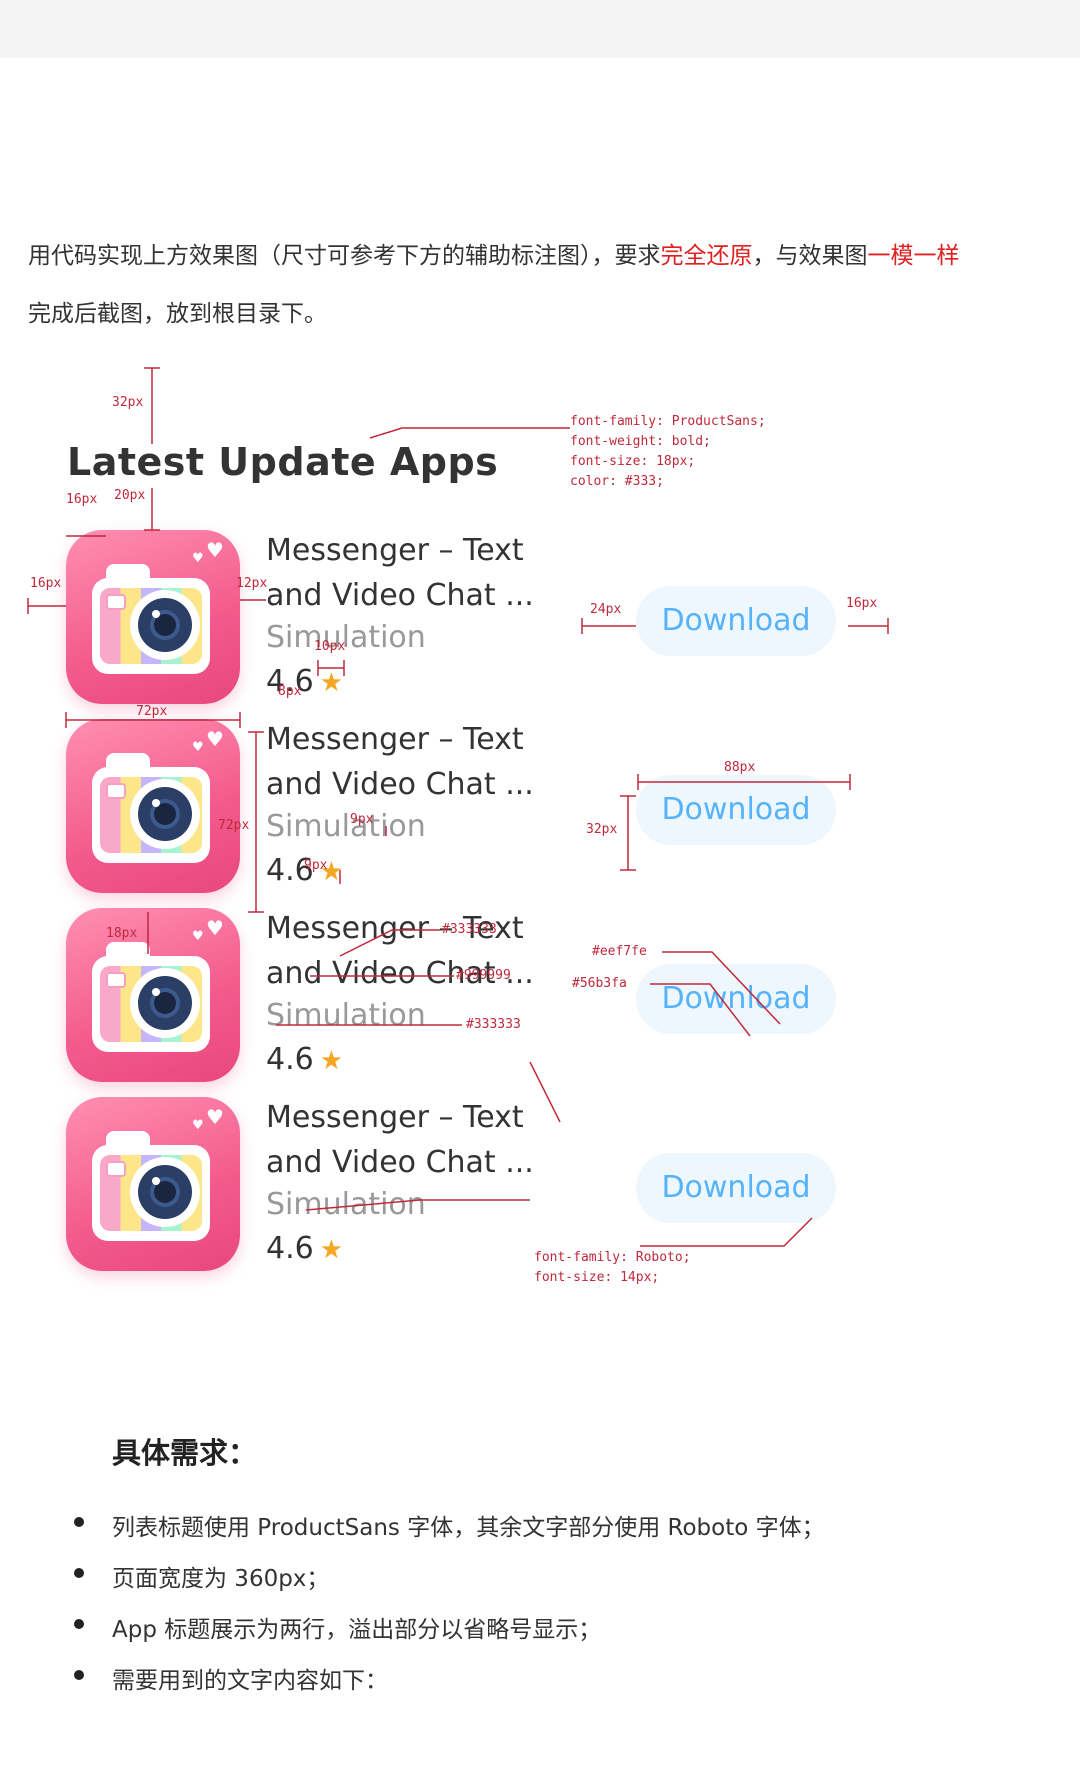  I want to click on list-item: 页面宽度为 360px；, so click(447, 1584).